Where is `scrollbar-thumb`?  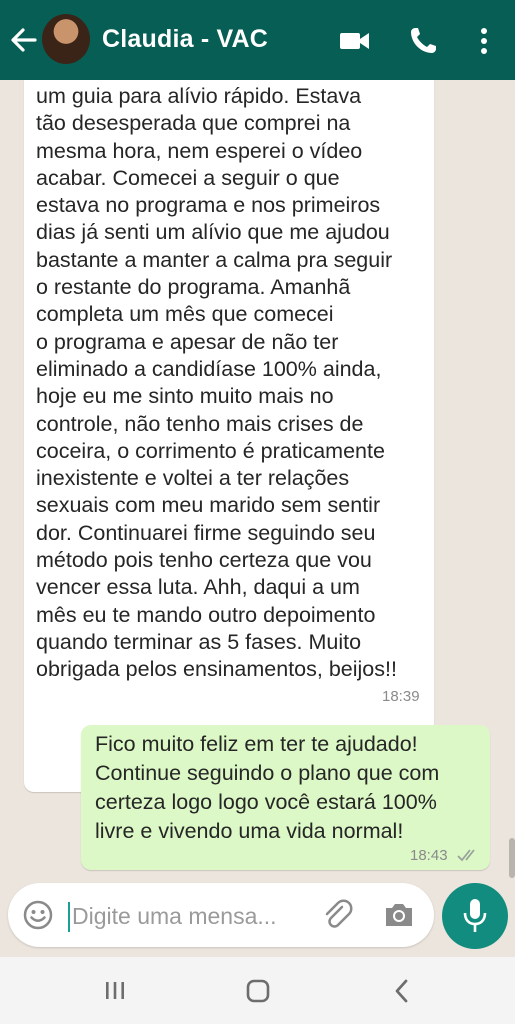
scrollbar-thumb is located at coordinates (512, 858).